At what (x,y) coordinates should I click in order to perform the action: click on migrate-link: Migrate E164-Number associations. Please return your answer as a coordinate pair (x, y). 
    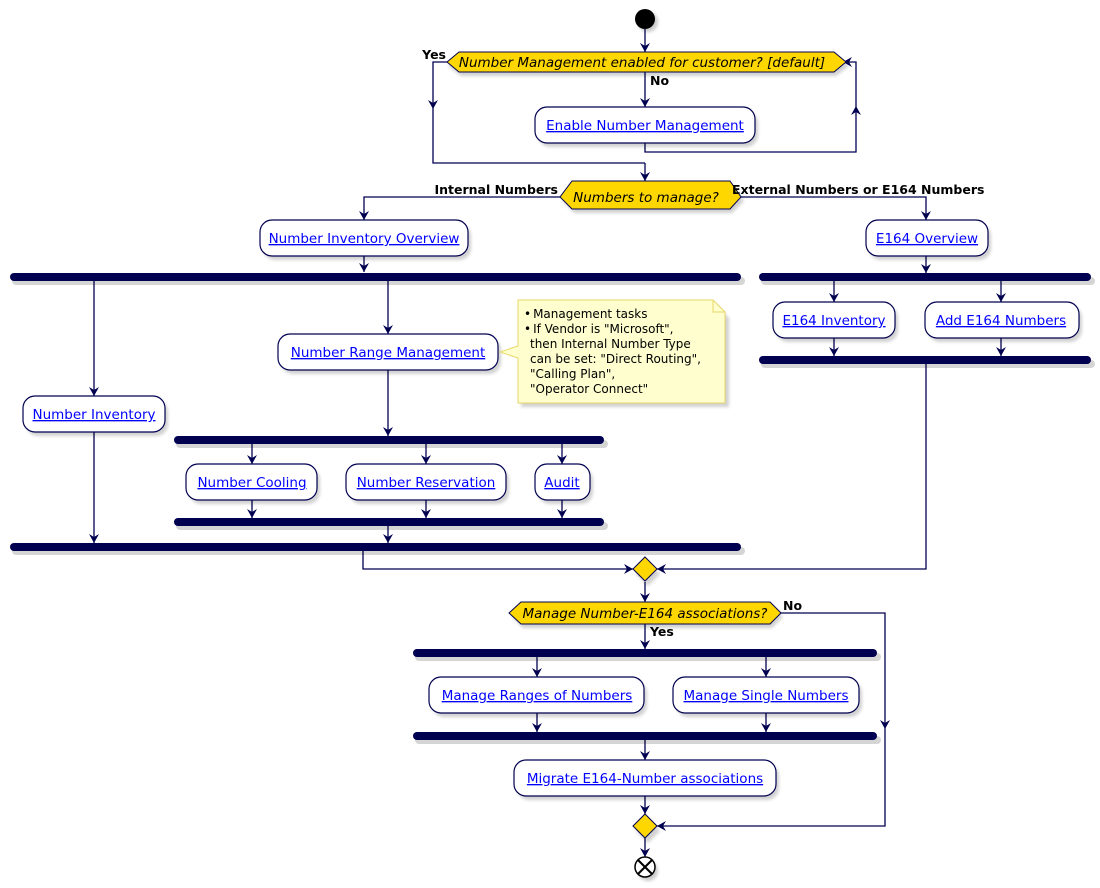
    Looking at the image, I should click on (645, 779).